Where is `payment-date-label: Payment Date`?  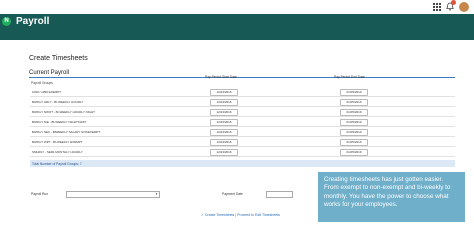
payment-date-label: Payment Date is located at coordinates (232, 194).